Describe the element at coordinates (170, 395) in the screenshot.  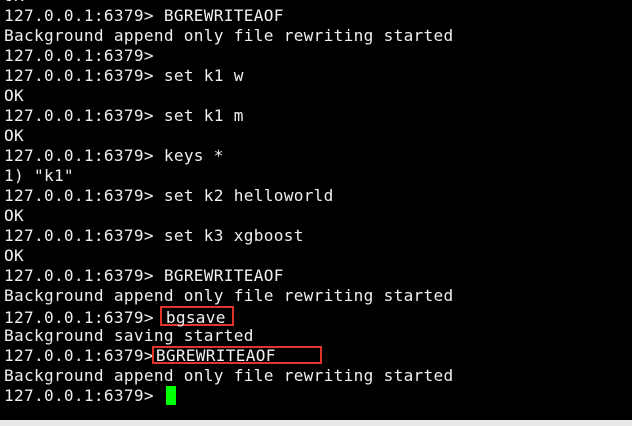
I see `terminal-cursor` at that location.